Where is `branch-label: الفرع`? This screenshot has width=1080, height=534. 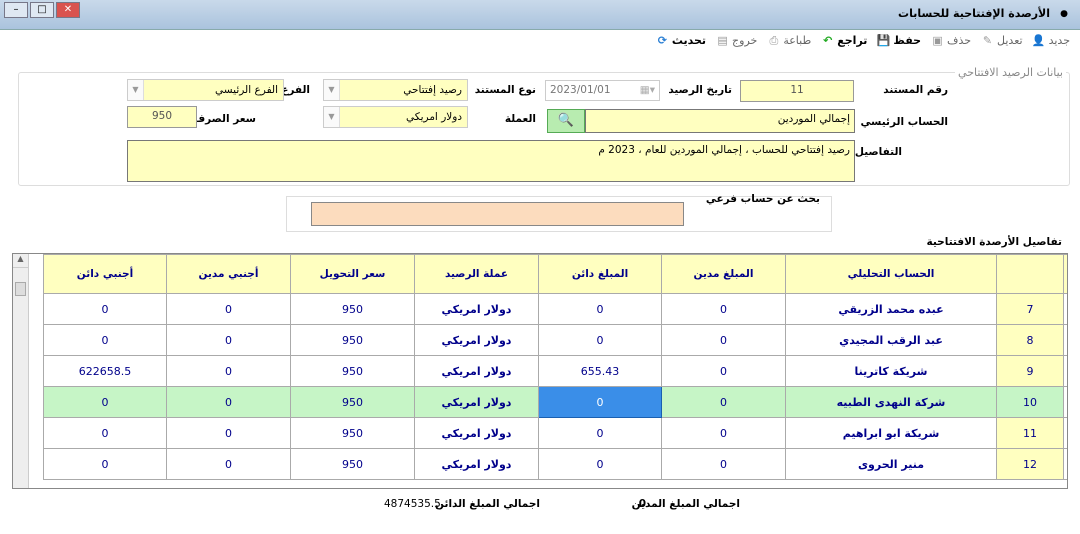 branch-label: الفرع is located at coordinates (295, 90).